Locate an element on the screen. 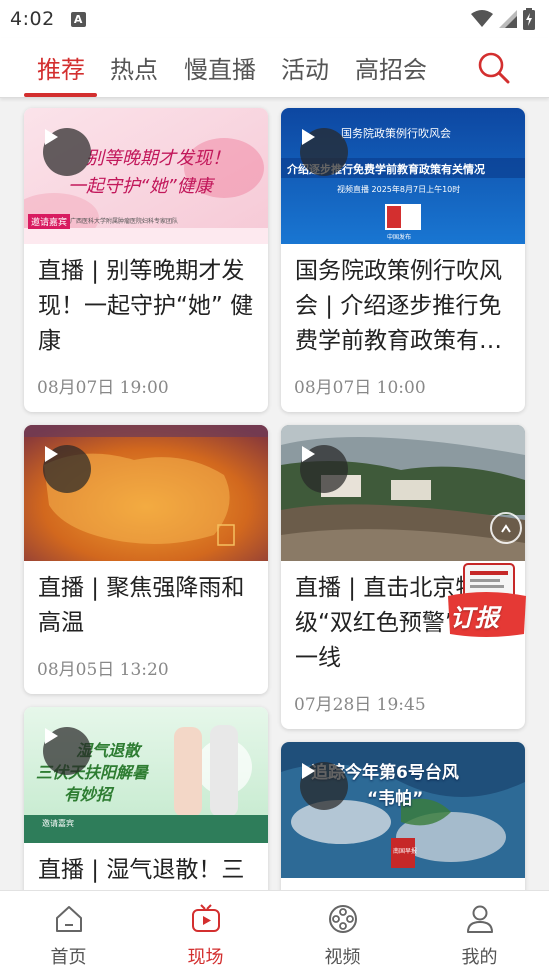 The height and width of the screenshot is (976, 549). subscribe-label: 订报 is located at coordinates (475, 618).